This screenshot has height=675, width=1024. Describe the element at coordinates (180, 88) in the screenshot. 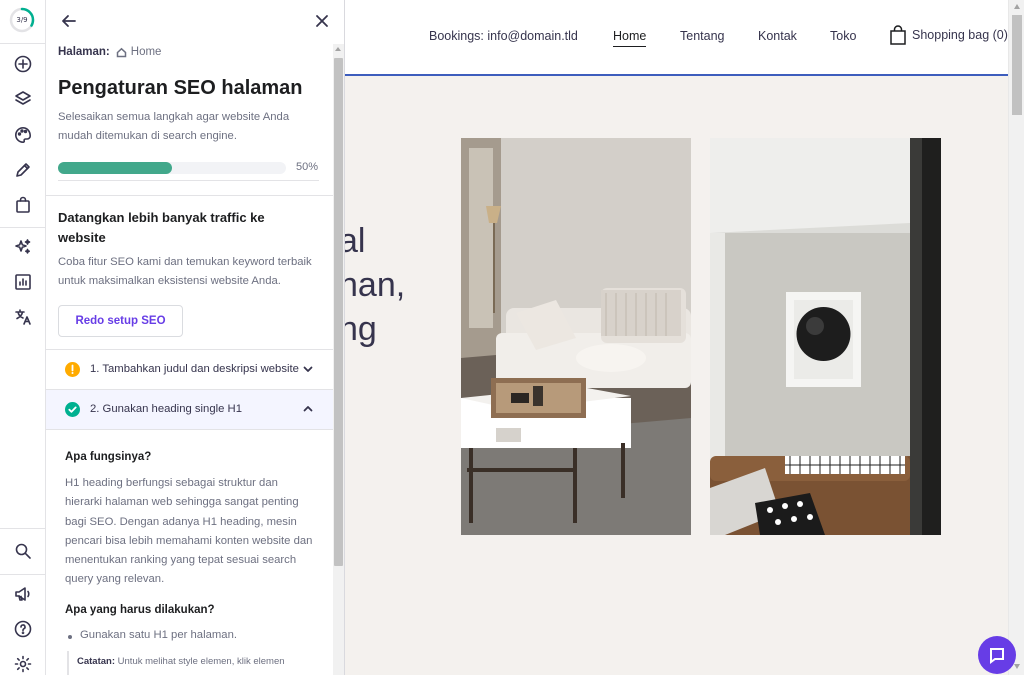

I see `panel-title: Pengaturan SEO halaman` at that location.